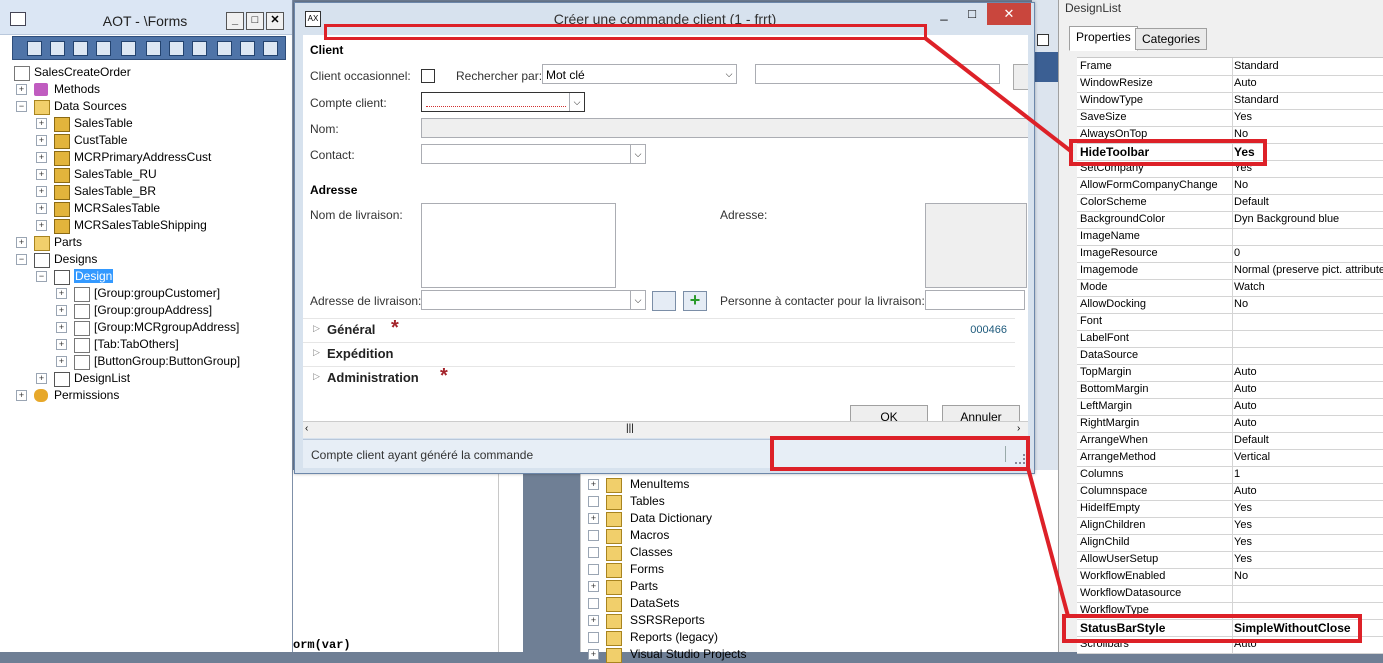 The height and width of the screenshot is (663, 1383). Describe the element at coordinates (34, 48) in the screenshot. I see `open-icon` at that location.